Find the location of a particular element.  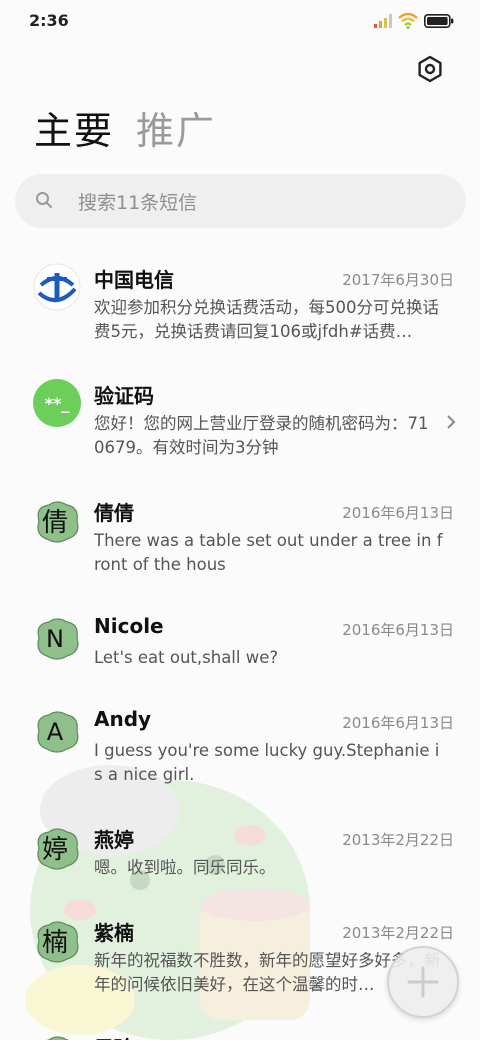

china-telecom-logo-icon is located at coordinates (57, 287).